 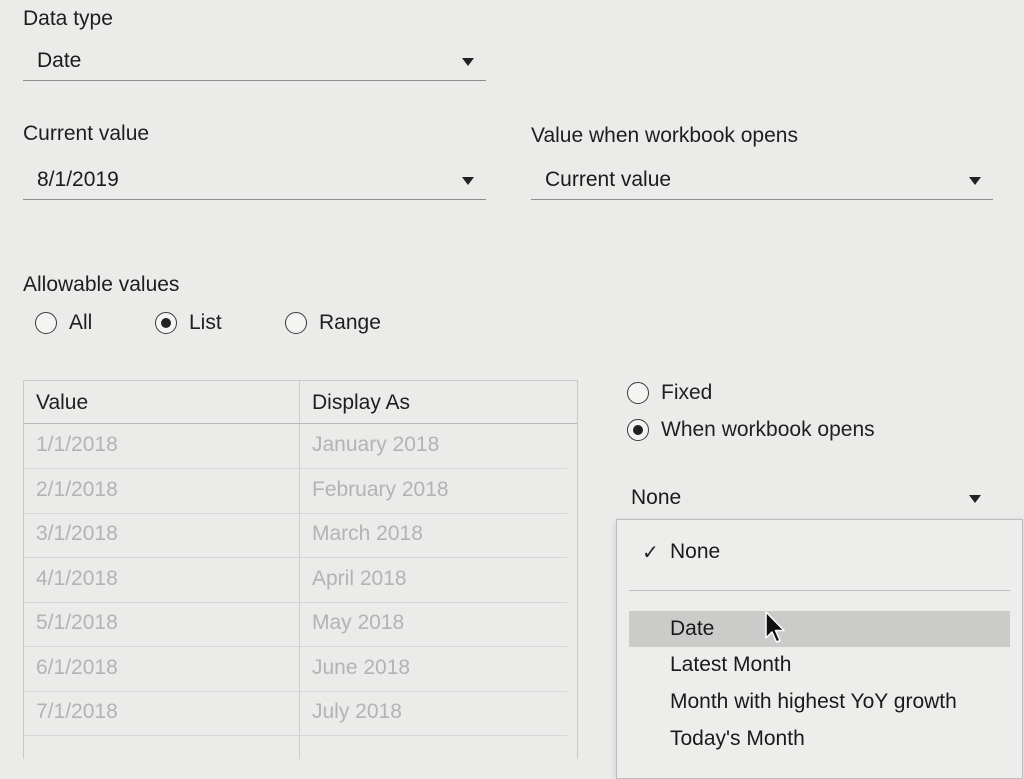 What do you see at coordinates (819, 629) in the screenshot?
I see `menu-item-date: Date` at bounding box center [819, 629].